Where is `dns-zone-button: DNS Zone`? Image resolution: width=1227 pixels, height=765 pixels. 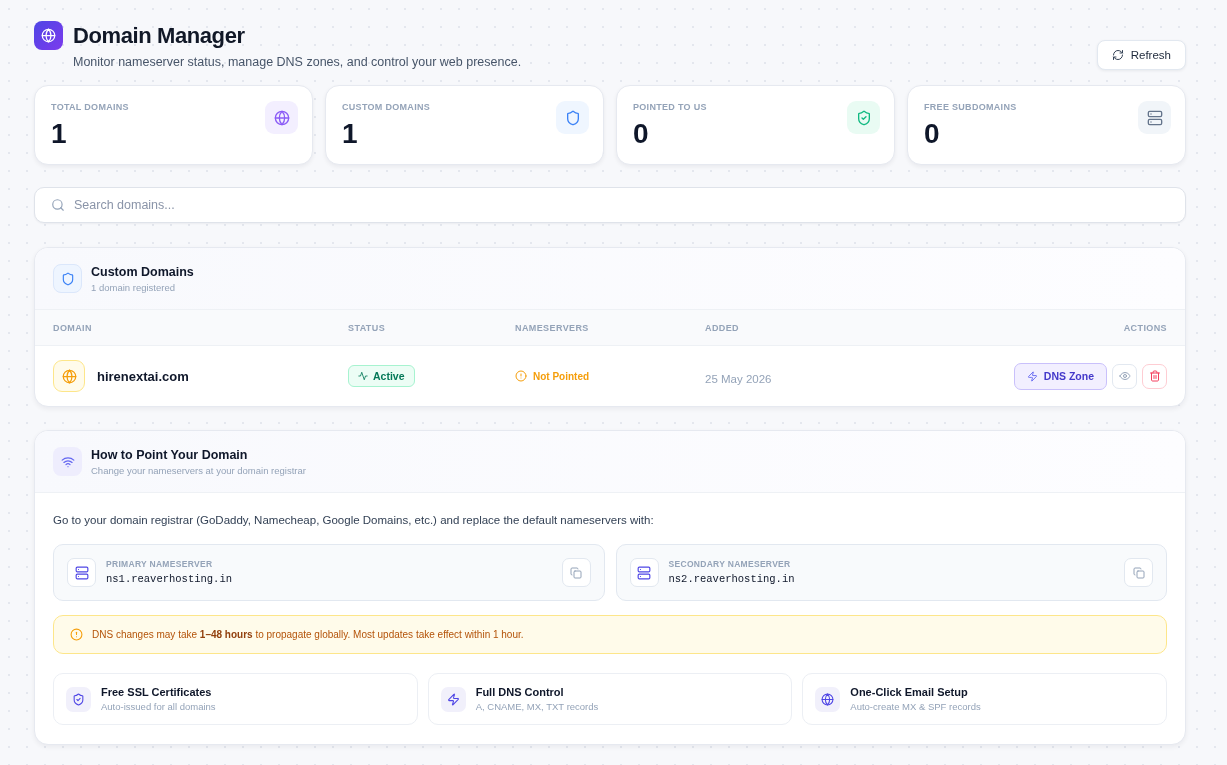 dns-zone-button: DNS Zone is located at coordinates (1060, 376).